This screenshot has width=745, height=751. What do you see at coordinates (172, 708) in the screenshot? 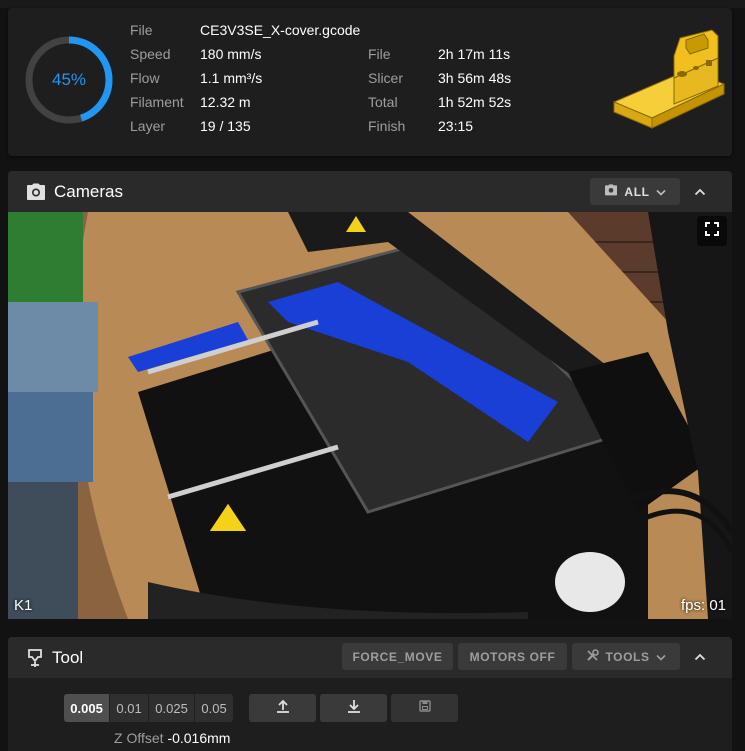
I see `z-step-0025: 0.025` at bounding box center [172, 708].